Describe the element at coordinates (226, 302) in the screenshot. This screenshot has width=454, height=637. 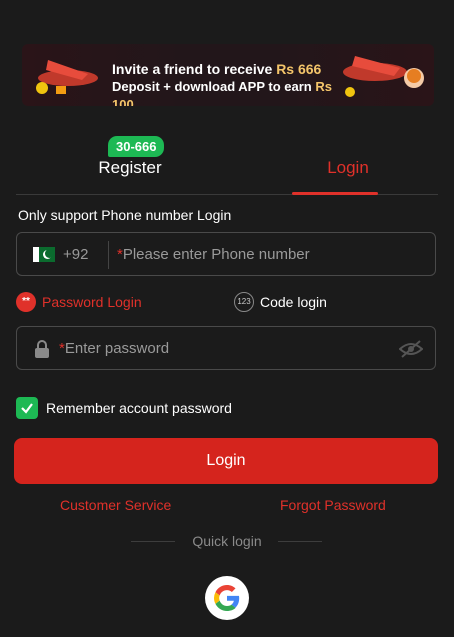
I see `login-mode-switch: ** Password Login 123 Code login` at that location.